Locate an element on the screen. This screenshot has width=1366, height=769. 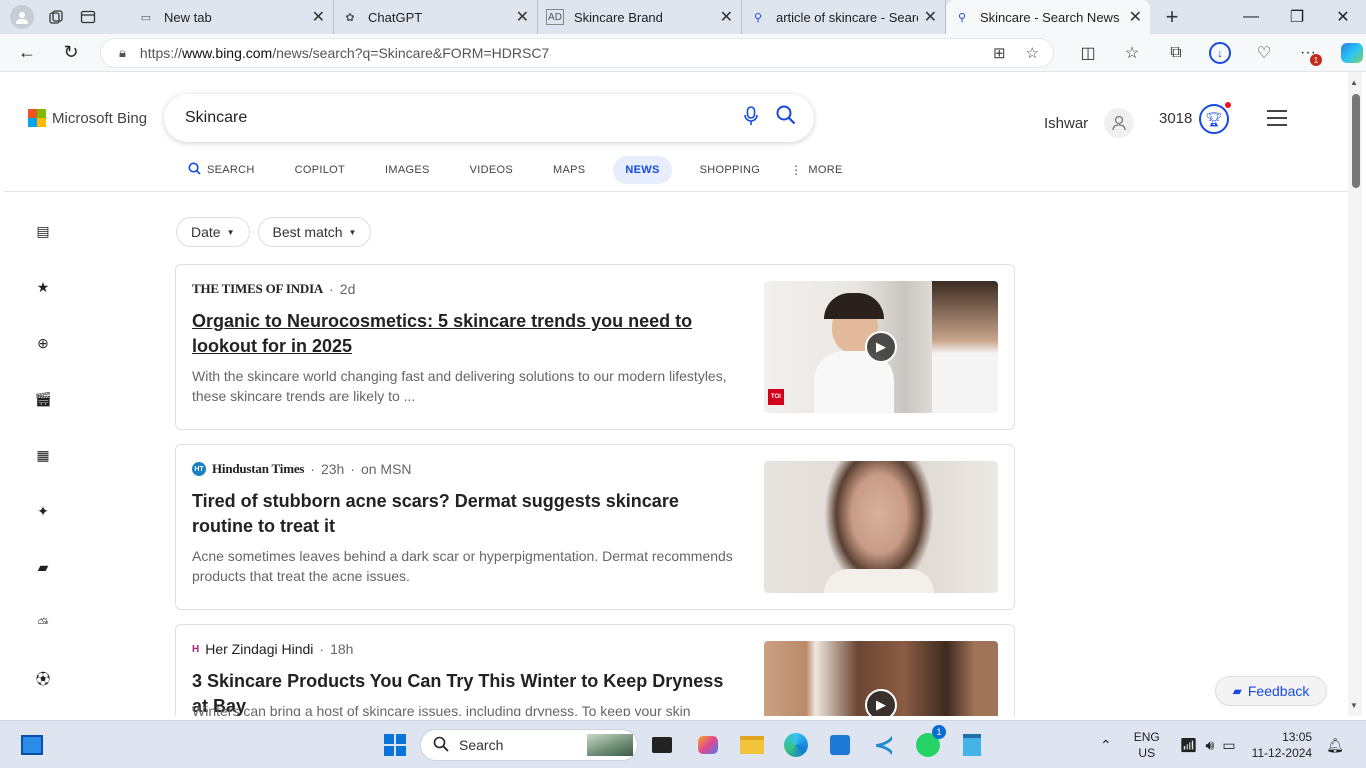
site-info-icon: 🔒︎ is located at coordinates (122, 53).